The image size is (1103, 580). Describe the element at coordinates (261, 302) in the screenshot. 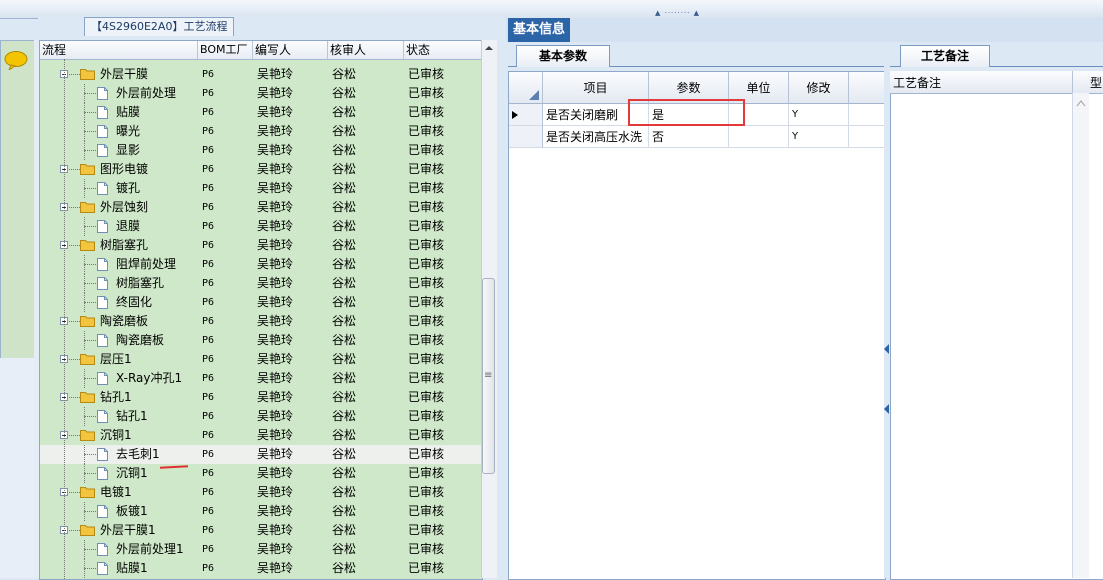

I see `tree-row: 终固化 P6 吴艳玲 谷松 已审核` at that location.